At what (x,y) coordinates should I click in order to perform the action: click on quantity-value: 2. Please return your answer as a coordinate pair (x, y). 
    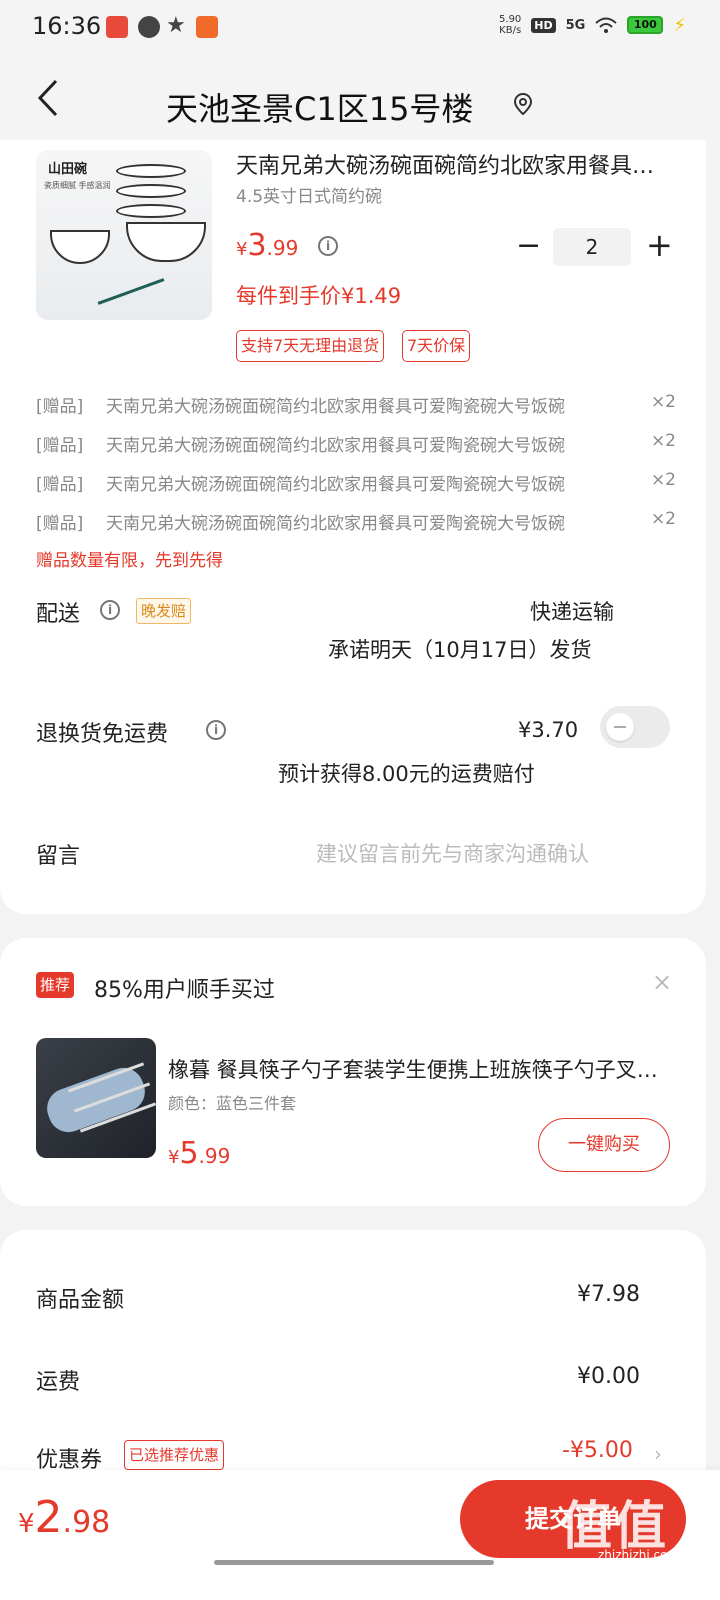
    Looking at the image, I should click on (592, 247).